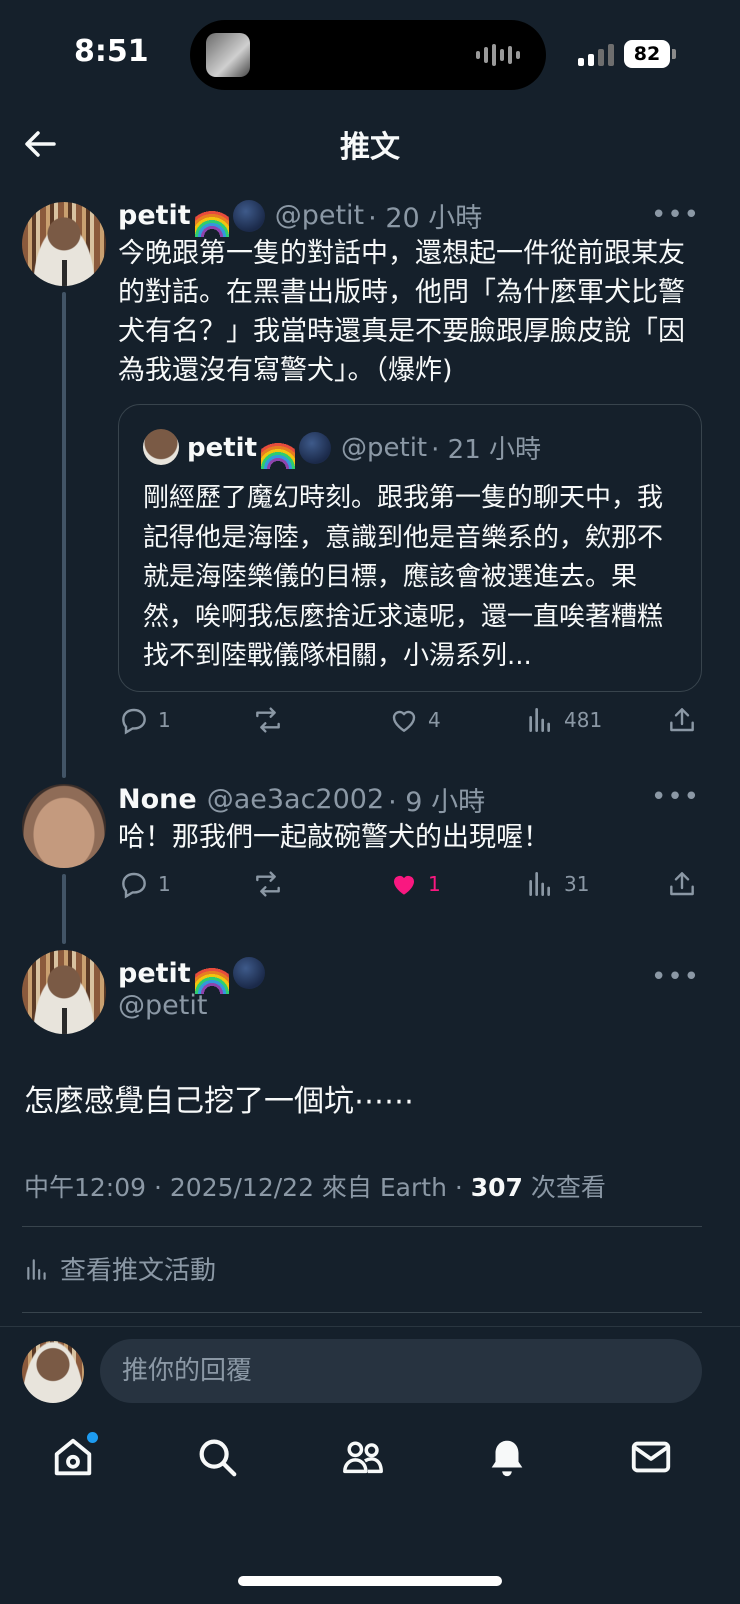 The width and height of the screenshot is (740, 1604). What do you see at coordinates (138, 1271) in the screenshot?
I see `activity-label: 查看推文活動` at bounding box center [138, 1271].